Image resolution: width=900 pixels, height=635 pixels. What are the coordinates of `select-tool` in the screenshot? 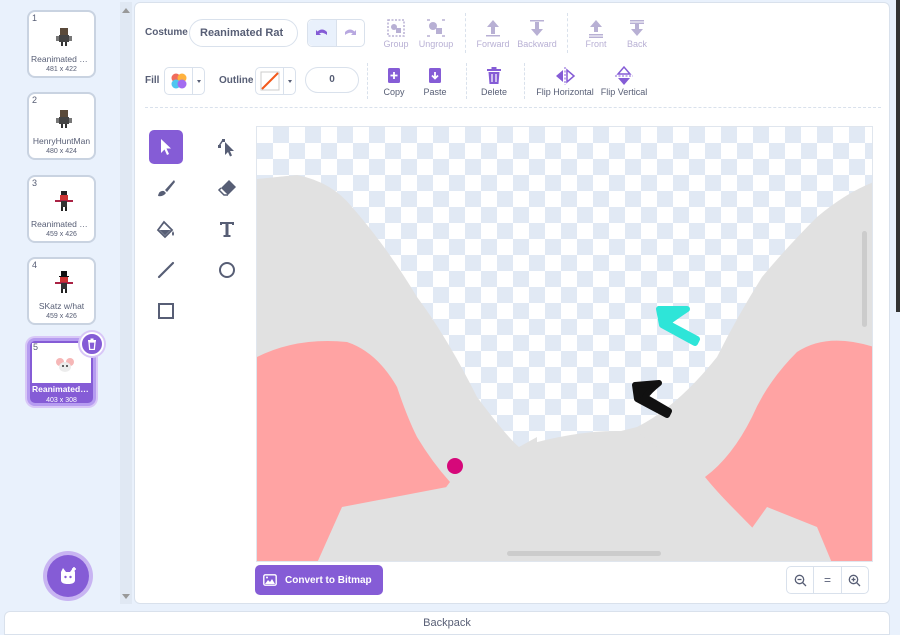 It's located at (166, 147).